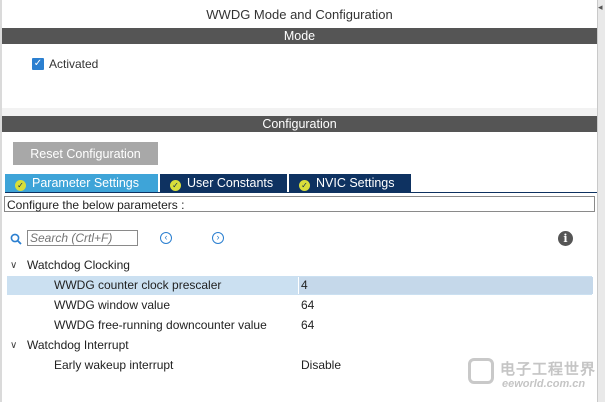  What do you see at coordinates (138, 285) in the screenshot?
I see `param-label: WWDG counter clock prescaler` at bounding box center [138, 285].